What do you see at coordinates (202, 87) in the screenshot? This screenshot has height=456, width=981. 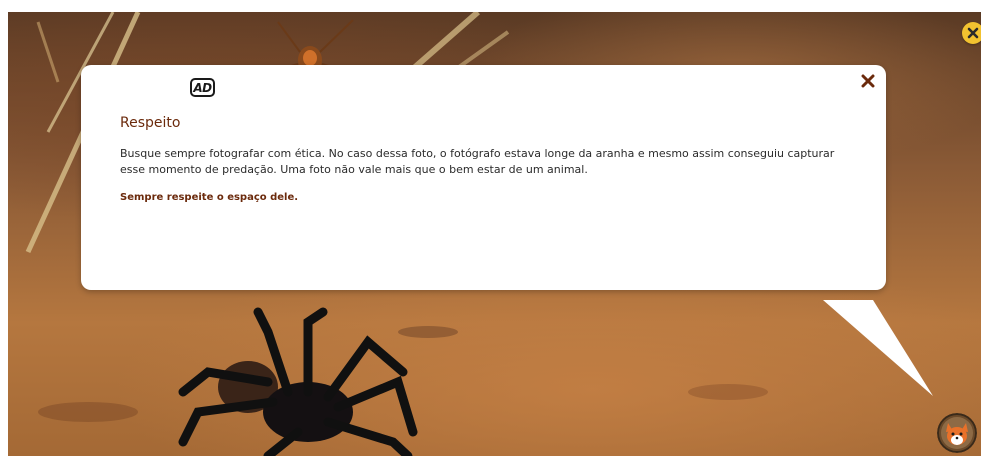 I see `ad-badge: AD` at bounding box center [202, 87].